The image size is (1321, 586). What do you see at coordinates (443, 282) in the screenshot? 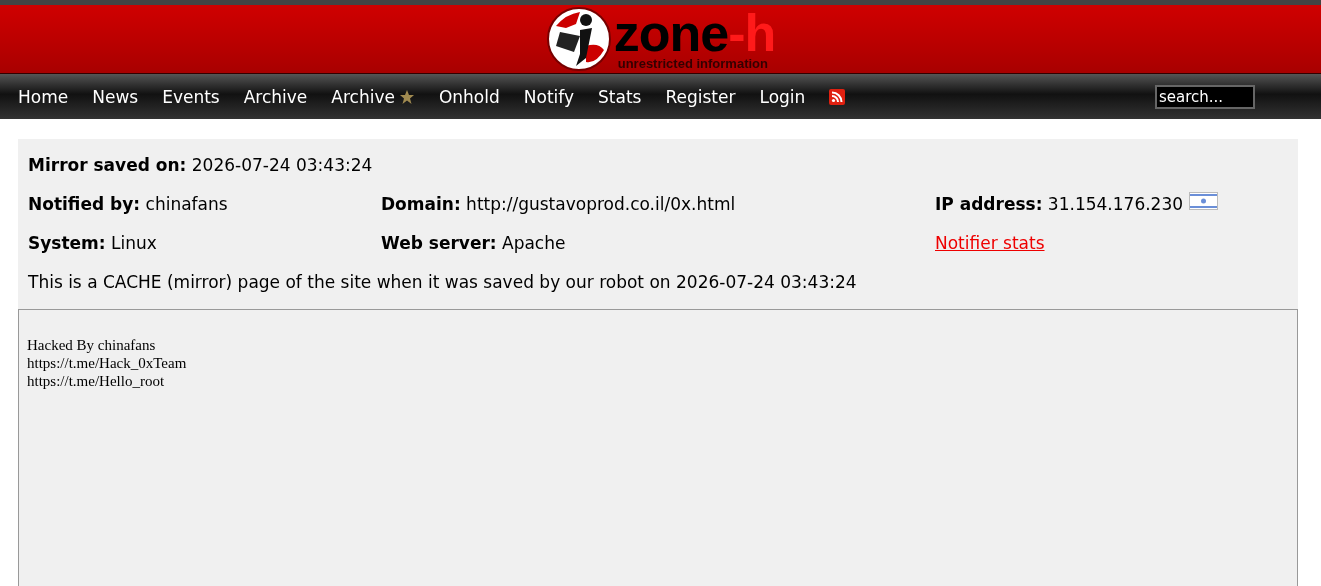
I see `cache-note: This is a CACHE (mirror) page of the site when it was saved by our robot on 2026-07-24 03:43:24` at bounding box center [443, 282].